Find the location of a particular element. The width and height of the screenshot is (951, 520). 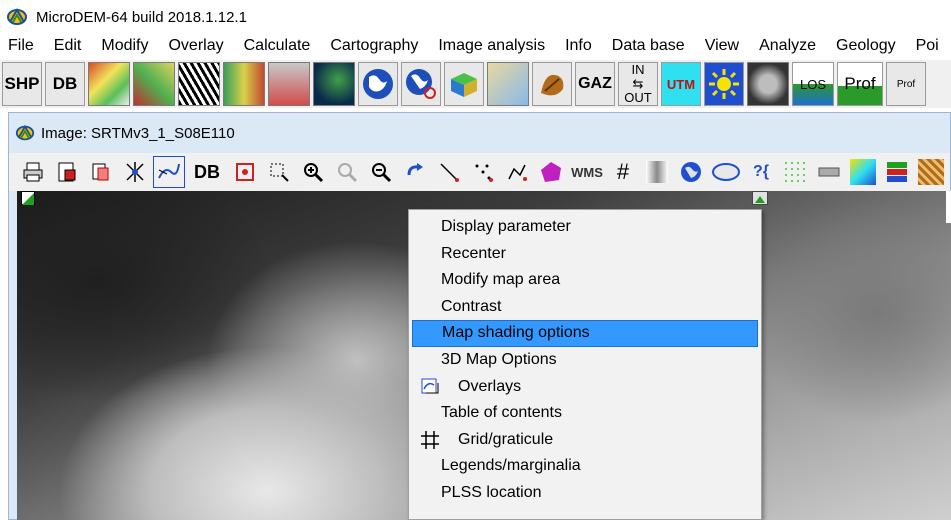

image-window-title: Image: SRTMv3_1_S08E110 is located at coordinates (138, 133).